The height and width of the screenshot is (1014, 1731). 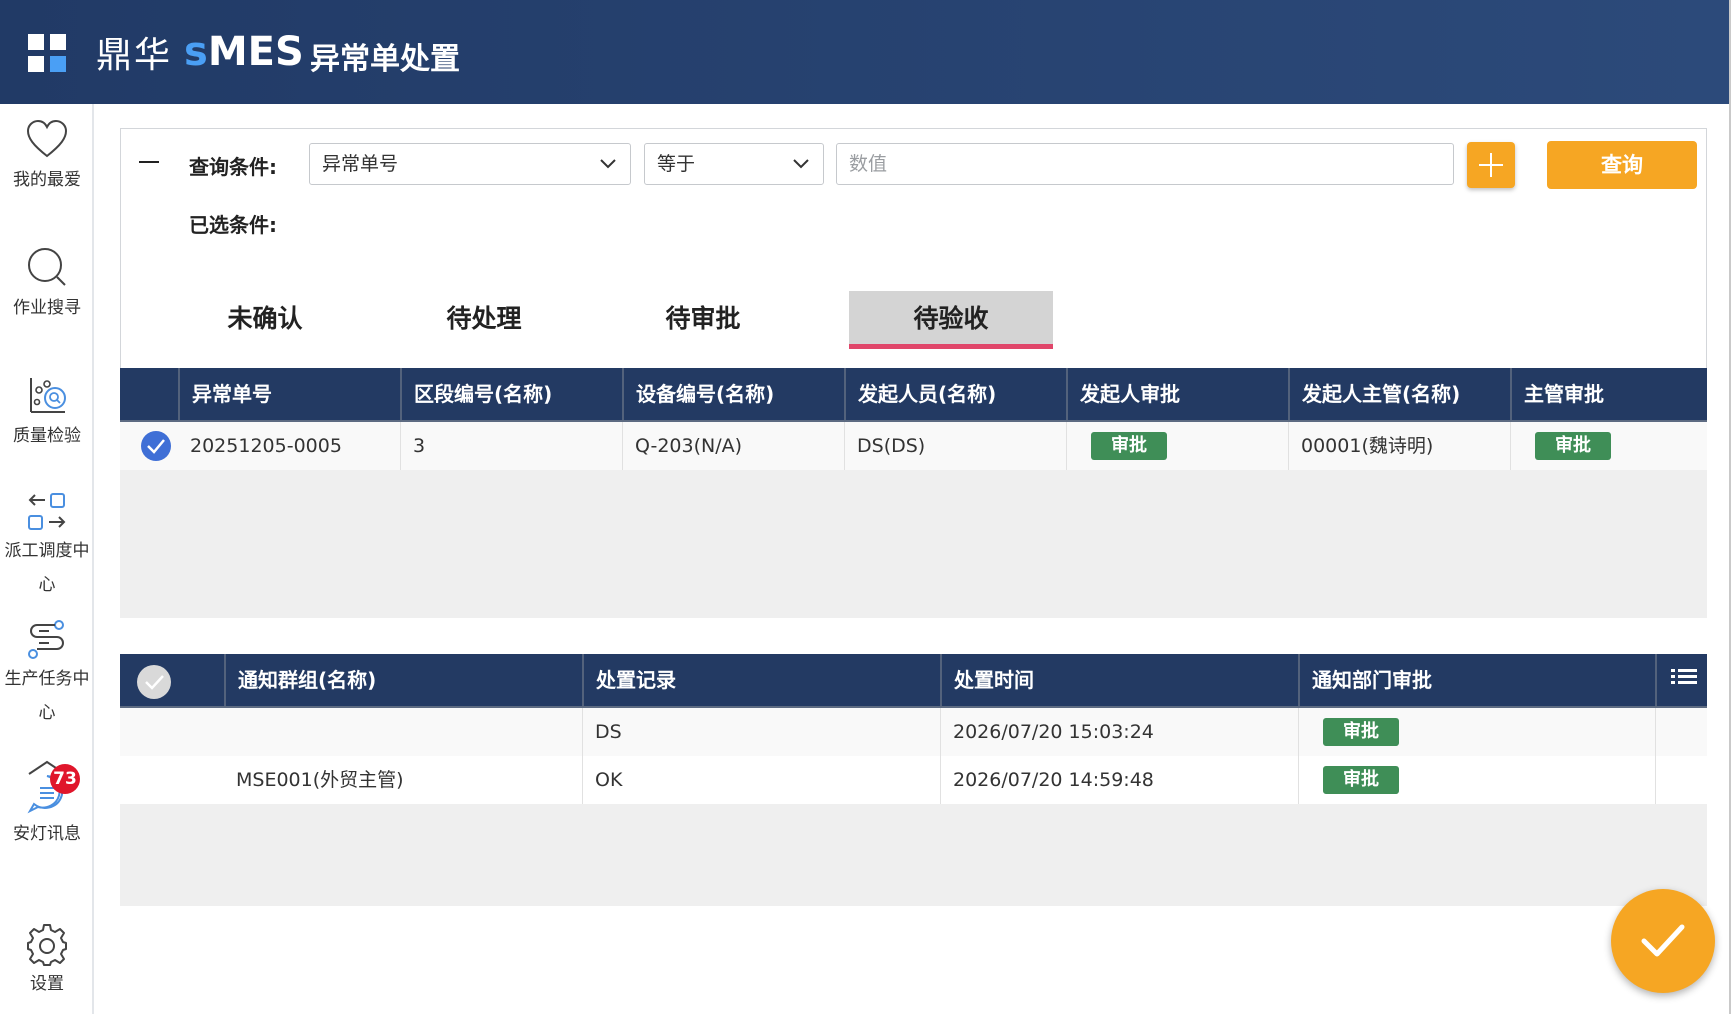 I want to click on header-section: 区段编号(名称), so click(x=511, y=394).